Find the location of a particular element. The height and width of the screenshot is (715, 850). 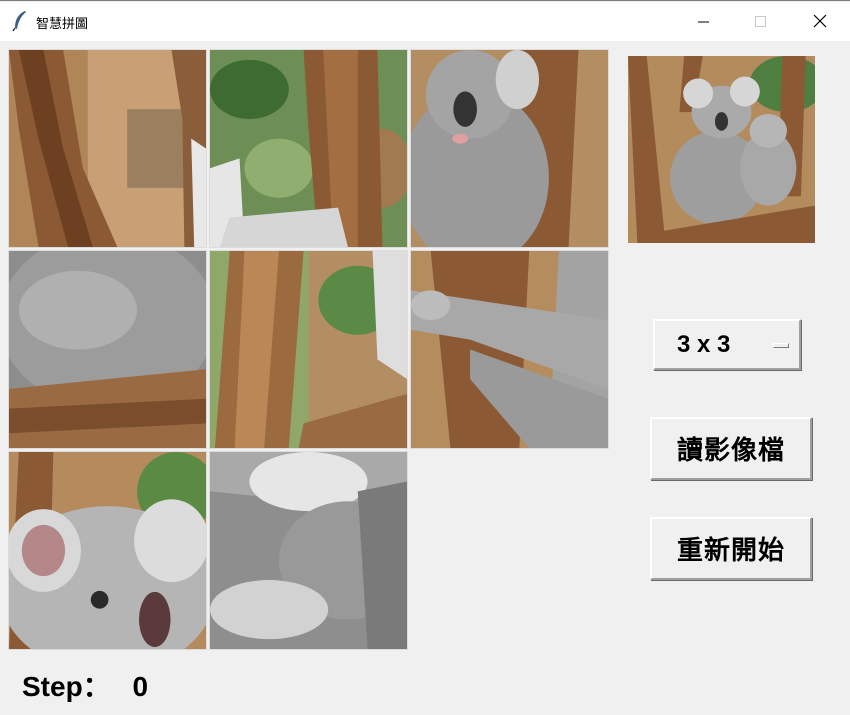

close-button is located at coordinates (820, 22).